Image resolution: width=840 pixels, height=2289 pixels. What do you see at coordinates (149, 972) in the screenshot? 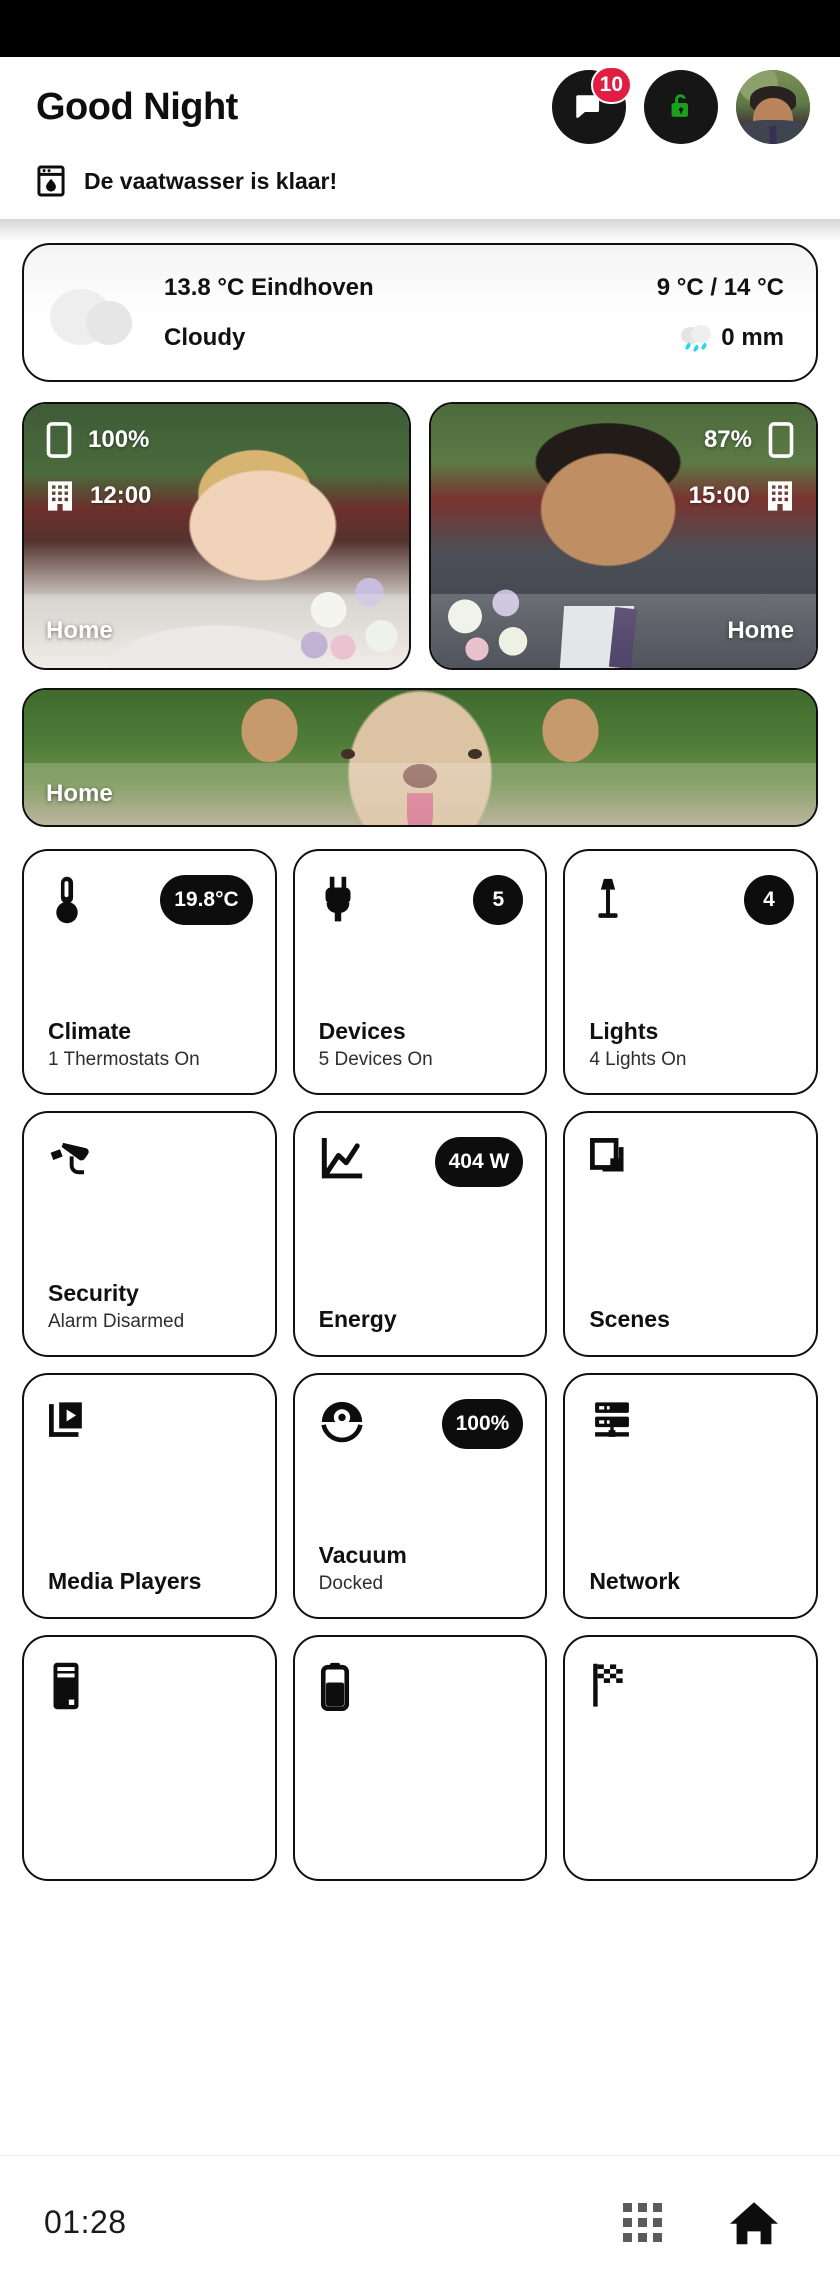
I see `tile-climate: 19.8°C Climate 1 Thermostats On` at bounding box center [149, 972].